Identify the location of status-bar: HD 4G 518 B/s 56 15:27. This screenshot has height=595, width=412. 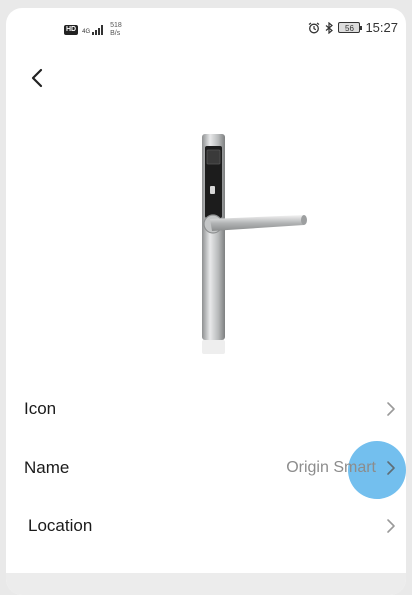
(206, 28).